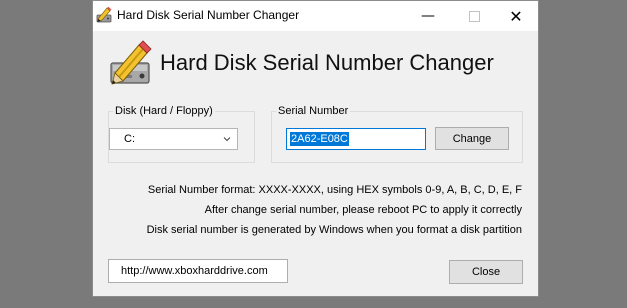 Image resolution: width=627 pixels, height=308 pixels. I want to click on disk-select: C:, so click(173, 139).